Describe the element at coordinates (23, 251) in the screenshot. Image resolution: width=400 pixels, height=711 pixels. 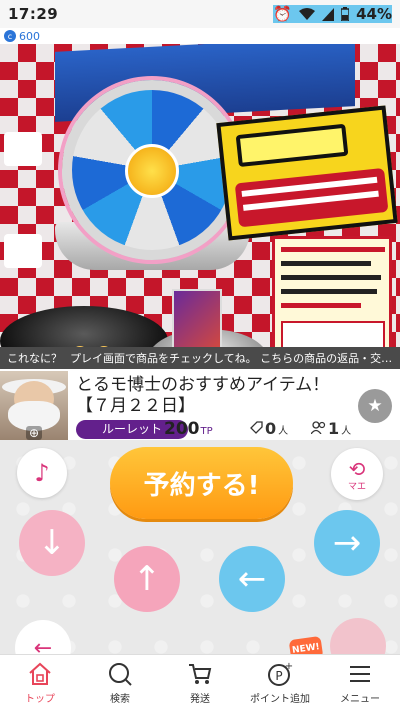
I see `namco-sign-lower` at that location.